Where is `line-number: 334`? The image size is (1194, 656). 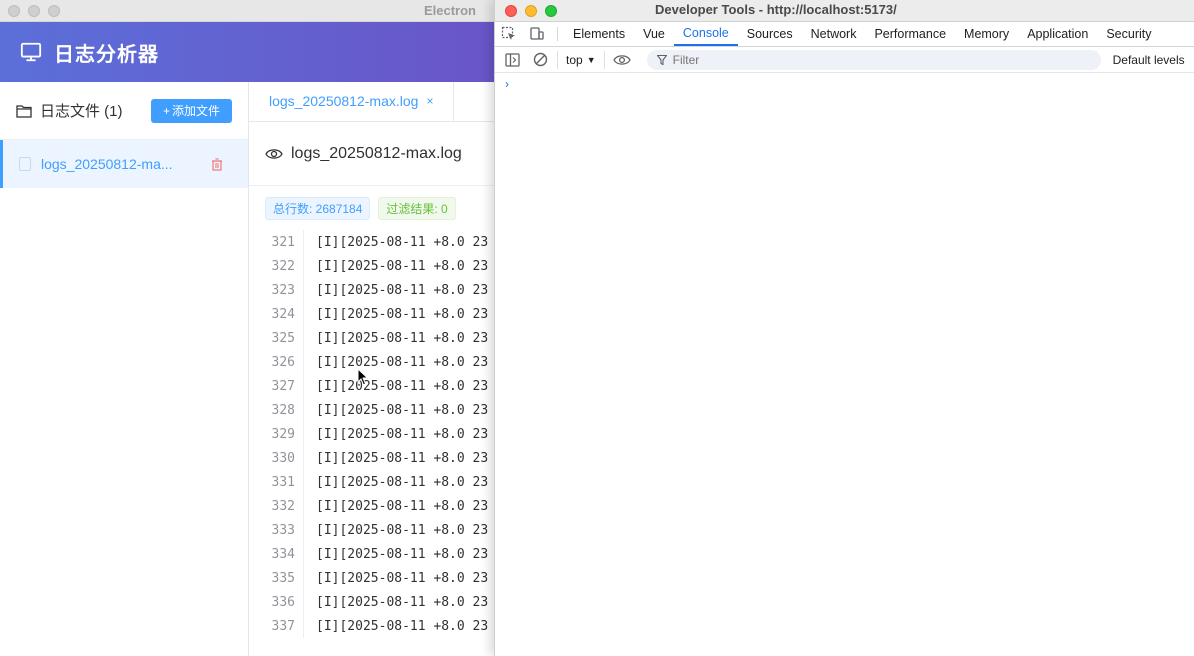
line-number: 334 is located at coordinates (283, 554).